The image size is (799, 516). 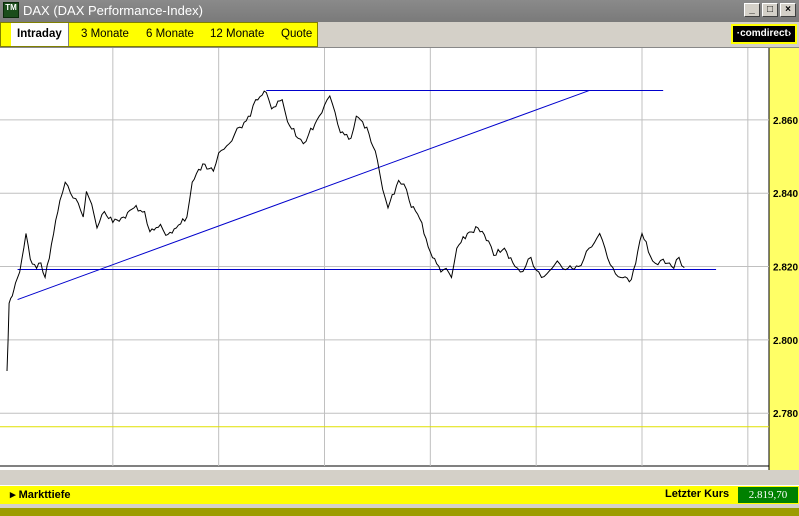 What do you see at coordinates (399, 494) in the screenshot?
I see `status-bar: ▸ Markttiefe Letzter Kurs 2.819,70` at bounding box center [399, 494].